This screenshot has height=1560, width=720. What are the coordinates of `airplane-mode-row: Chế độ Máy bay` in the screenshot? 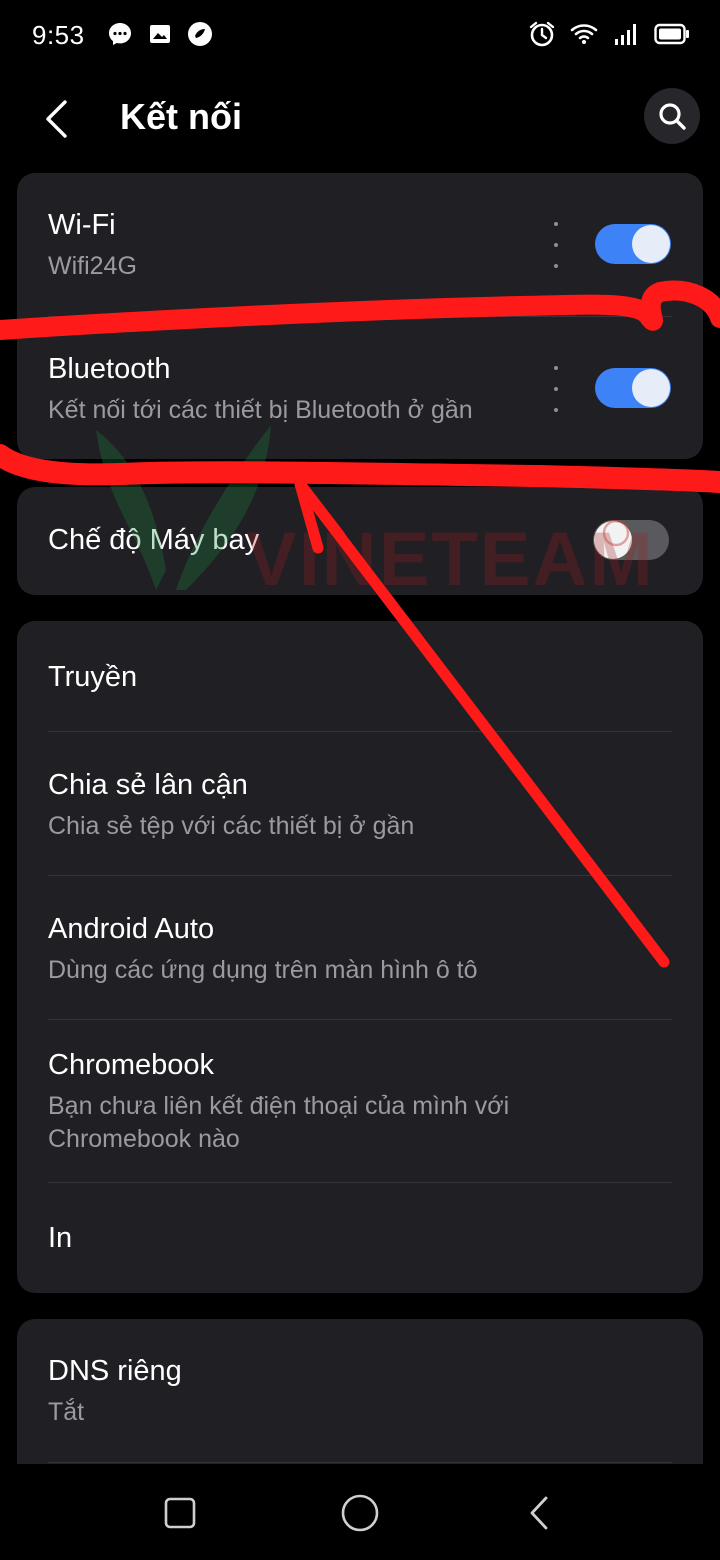 It's located at (360, 541).